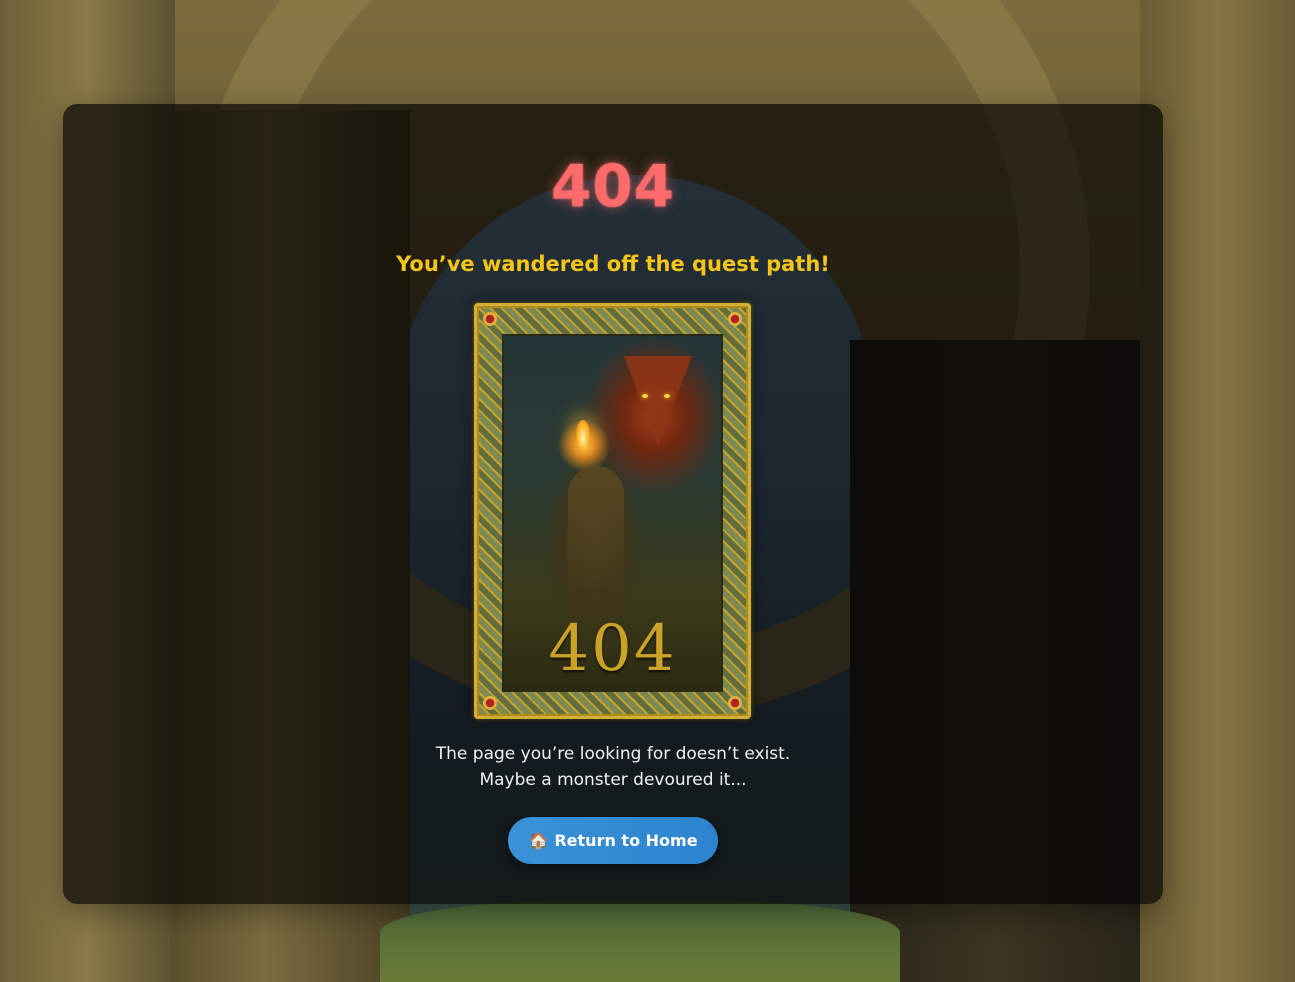  Describe the element at coordinates (640, 941) in the screenshot. I see `foliage` at that location.